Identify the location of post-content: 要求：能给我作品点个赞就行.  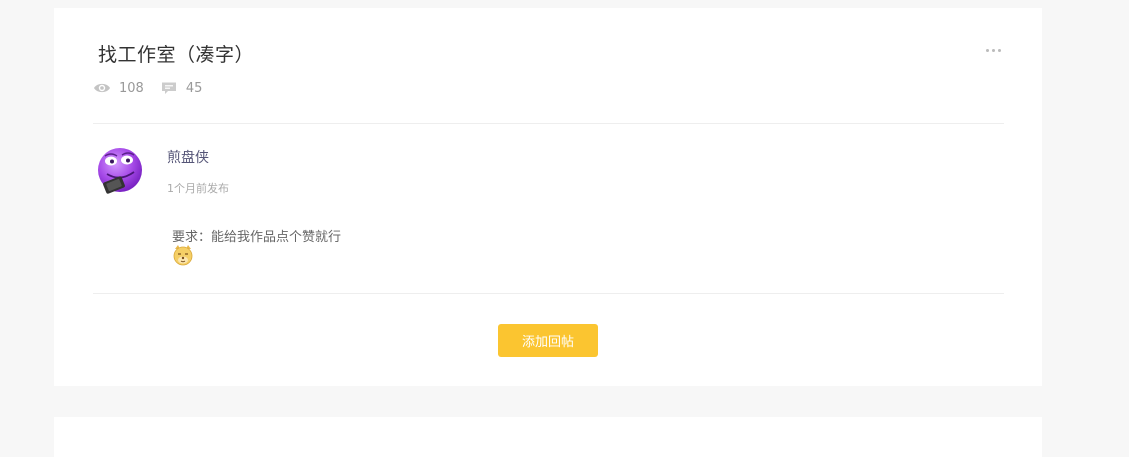
(257, 237).